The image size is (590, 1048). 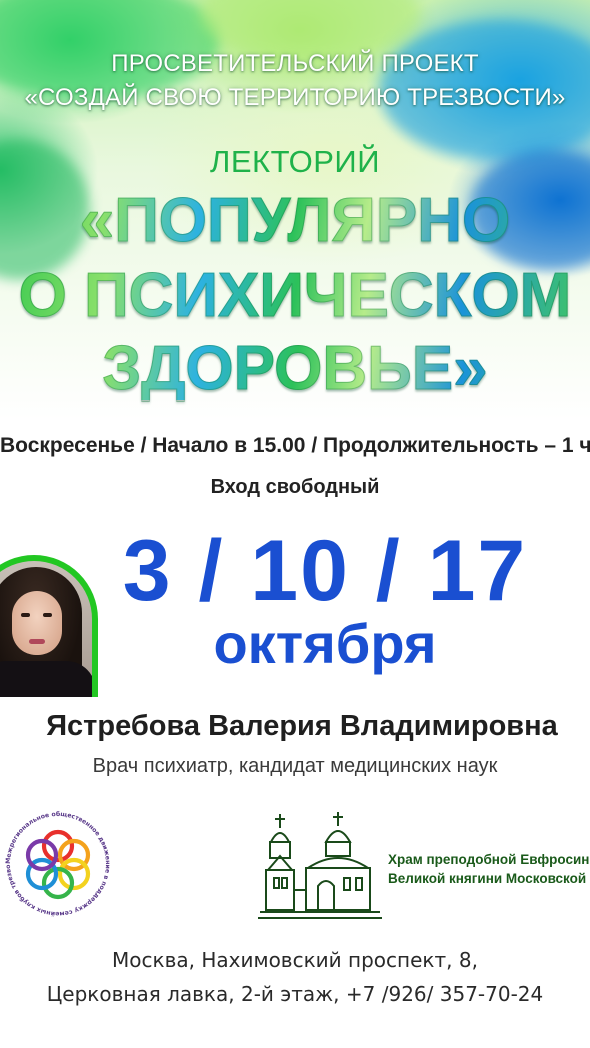 I want to click on speaker-photo, so click(x=46, y=629).